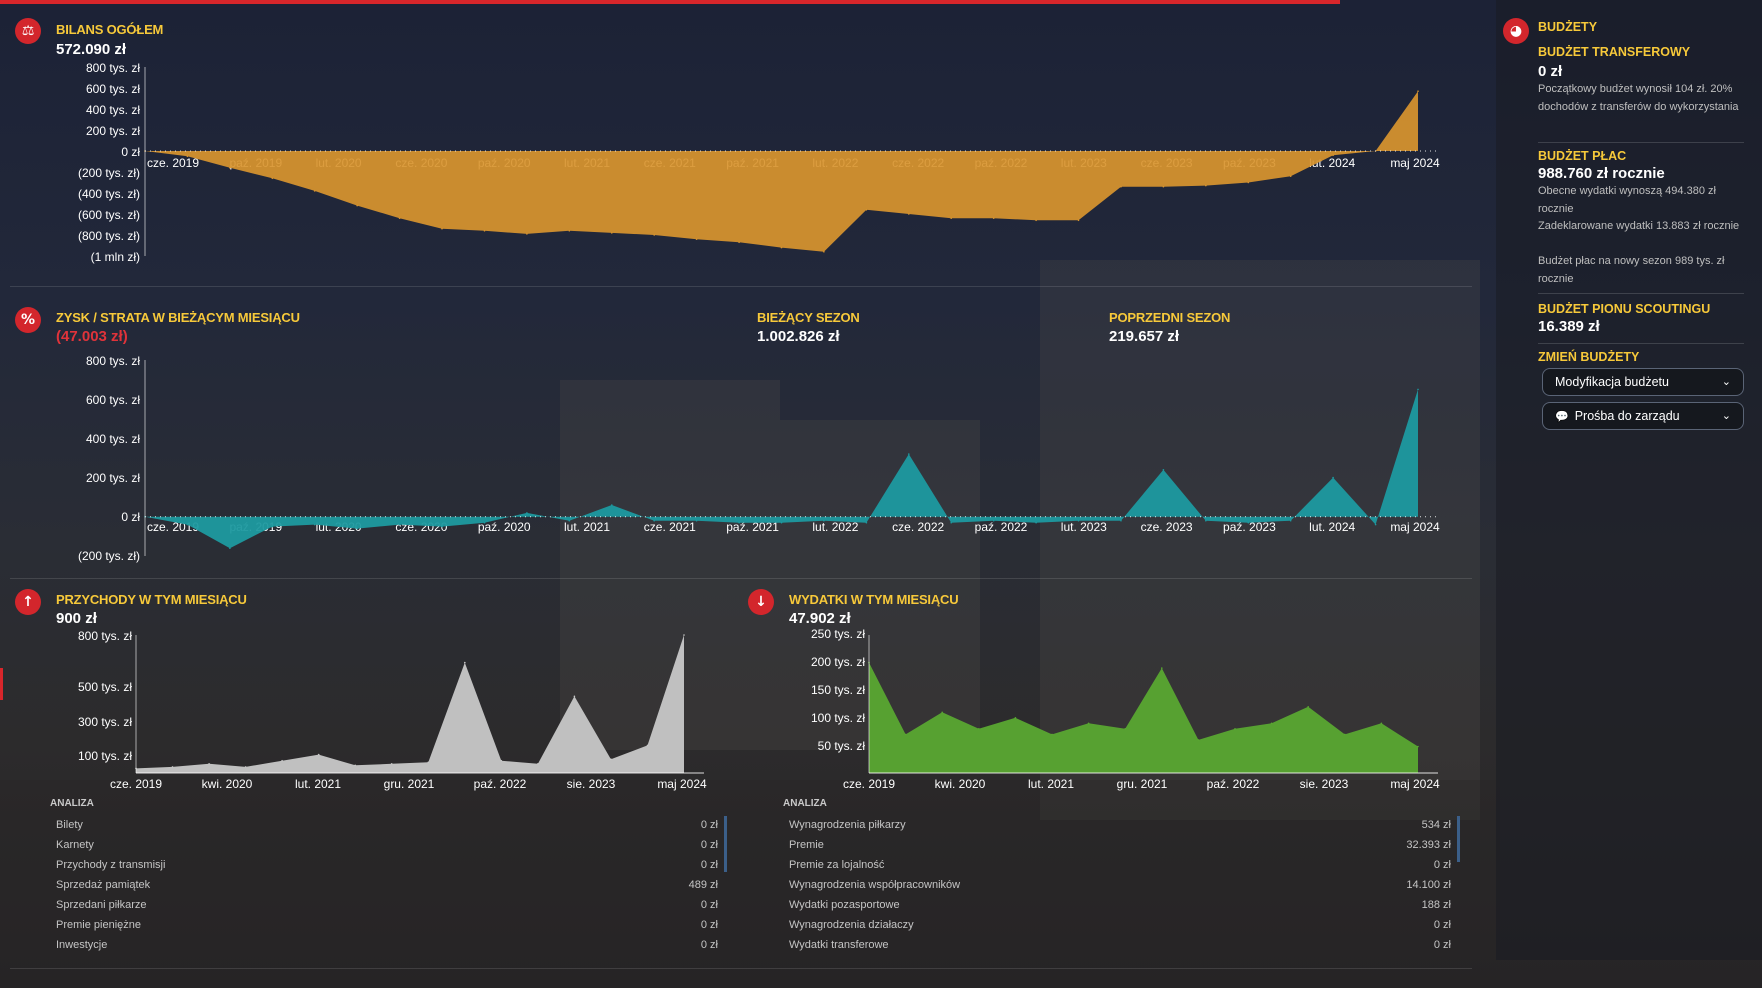 The width and height of the screenshot is (1762, 988). I want to click on scouting-budget-title: BUDŻET PIONU SCOUTINGU, so click(1624, 309).